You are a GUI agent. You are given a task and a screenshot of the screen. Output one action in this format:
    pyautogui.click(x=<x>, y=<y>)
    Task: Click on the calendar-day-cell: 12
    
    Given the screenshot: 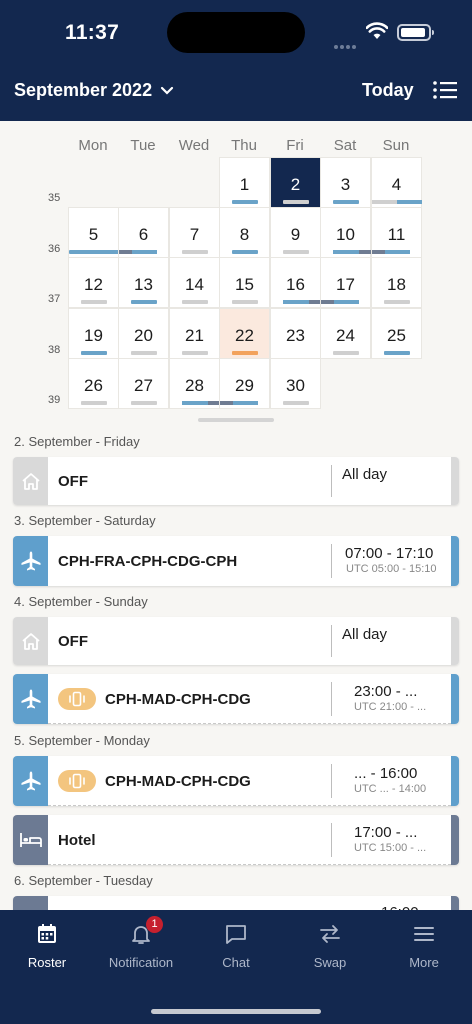 What is the action you would take?
    pyautogui.click(x=93, y=282)
    